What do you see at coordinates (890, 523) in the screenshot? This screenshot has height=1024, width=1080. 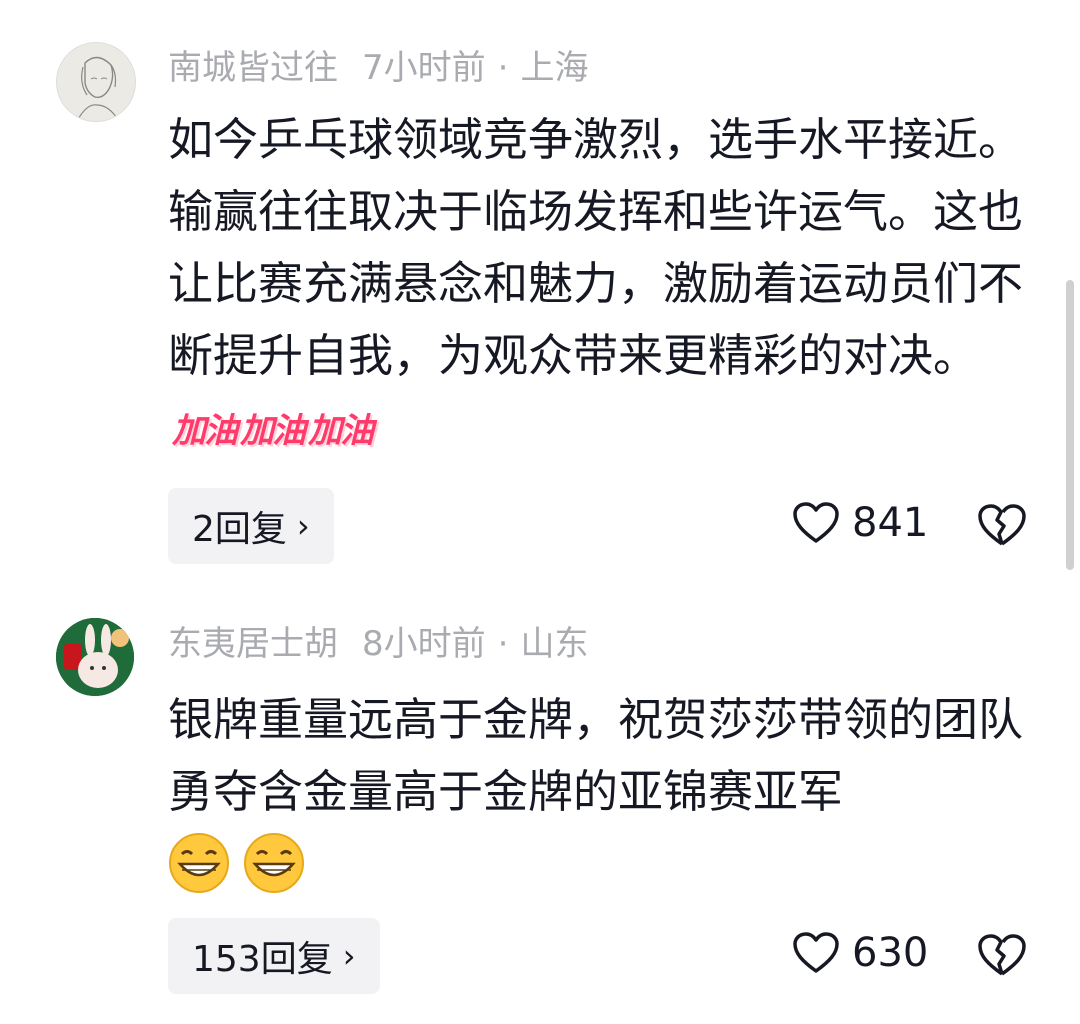 I see `like-count: 841` at bounding box center [890, 523].